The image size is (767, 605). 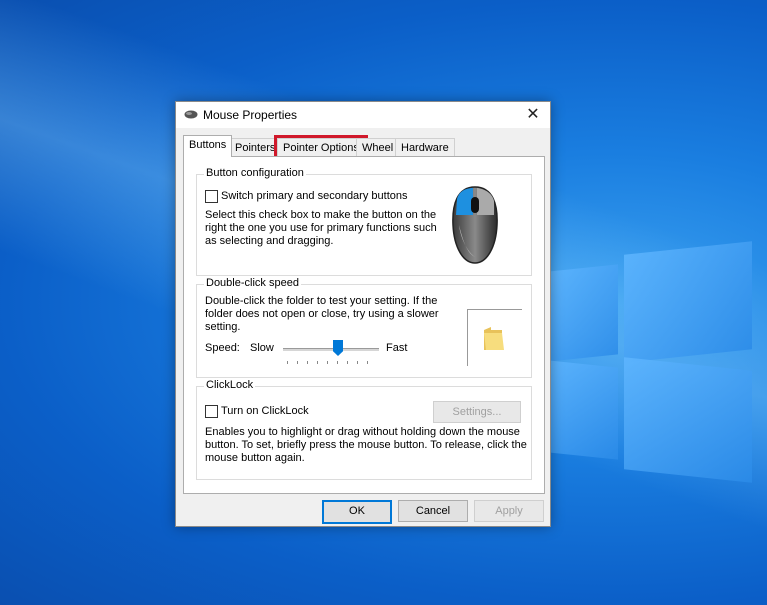 I want to click on tab-pointer-options: Pointer Options, so click(x=321, y=147).